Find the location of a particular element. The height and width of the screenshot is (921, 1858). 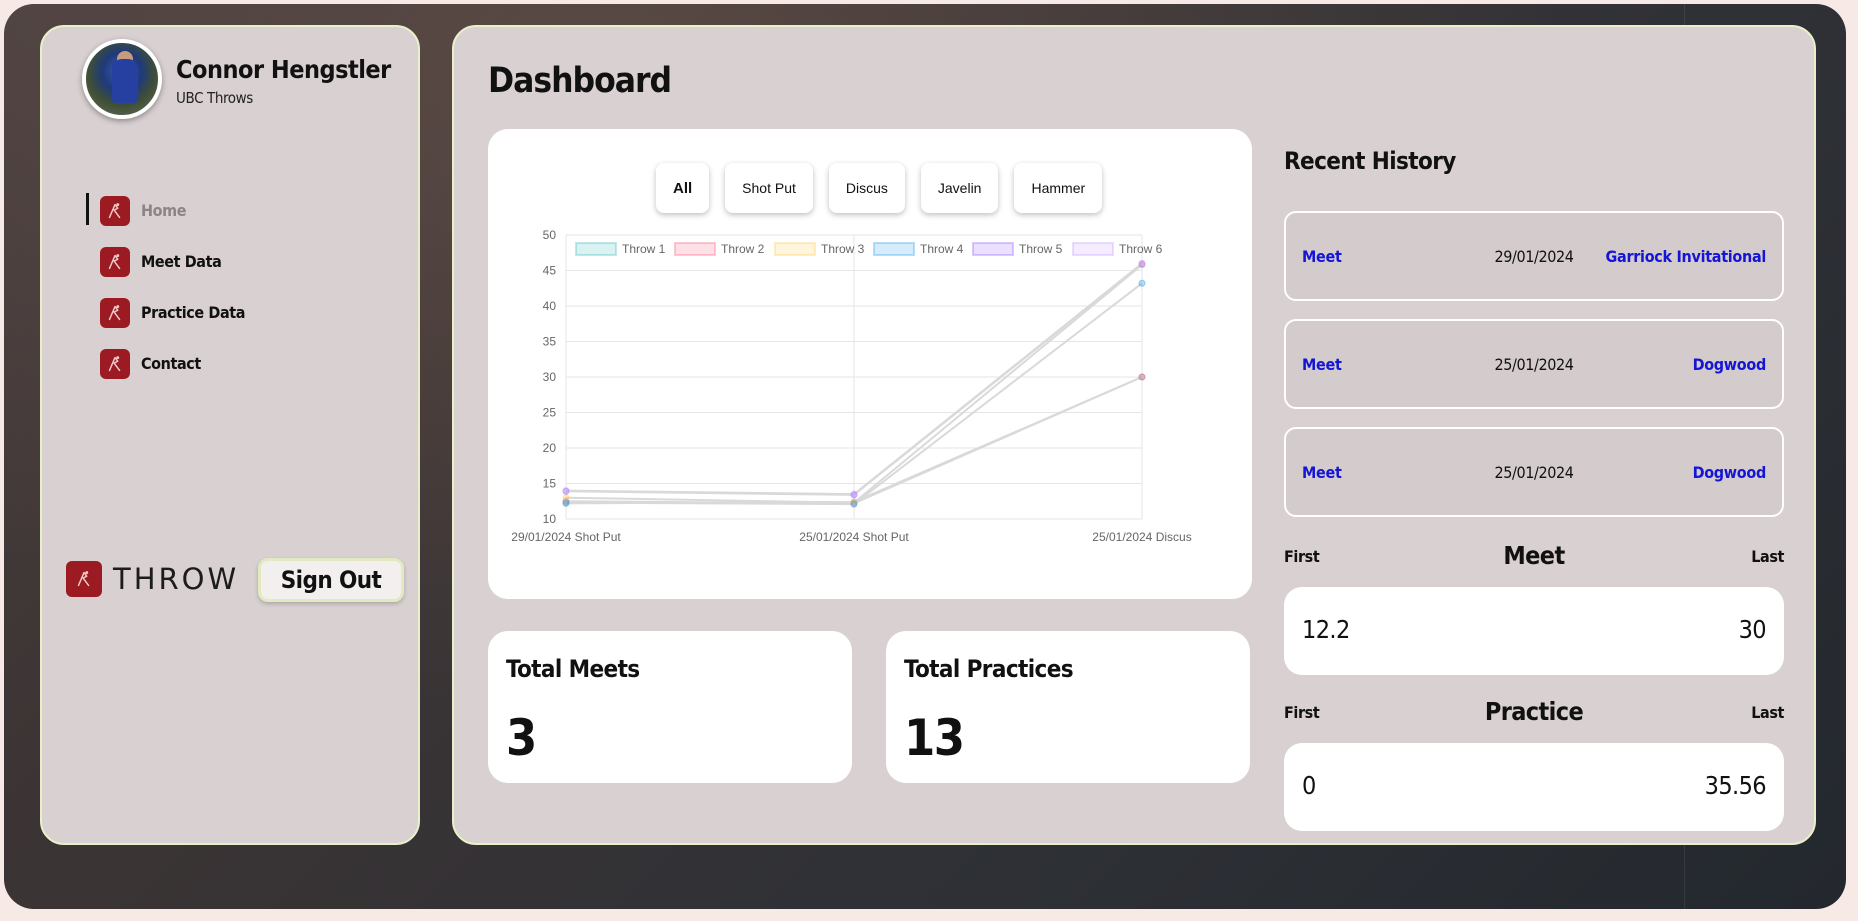

meet-last-value: 30 is located at coordinates (1752, 629).